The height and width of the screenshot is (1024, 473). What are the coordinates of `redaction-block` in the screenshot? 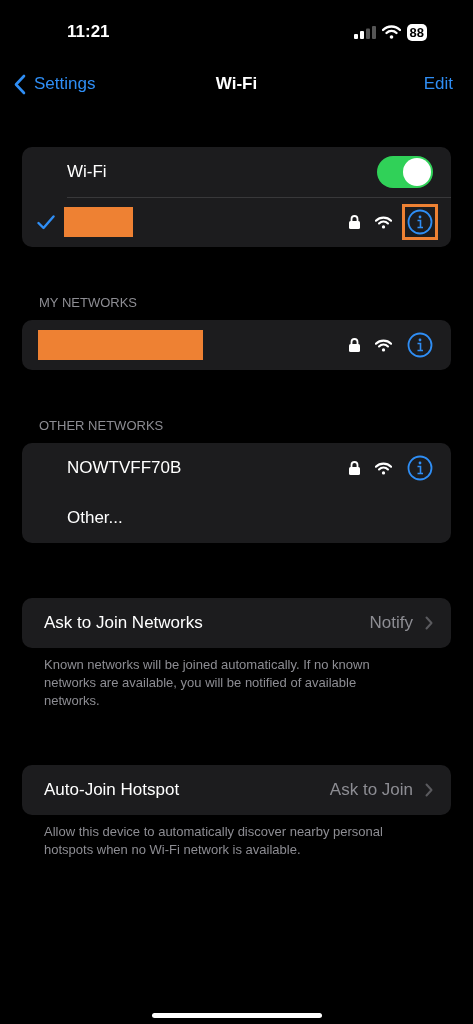 It's located at (98, 222).